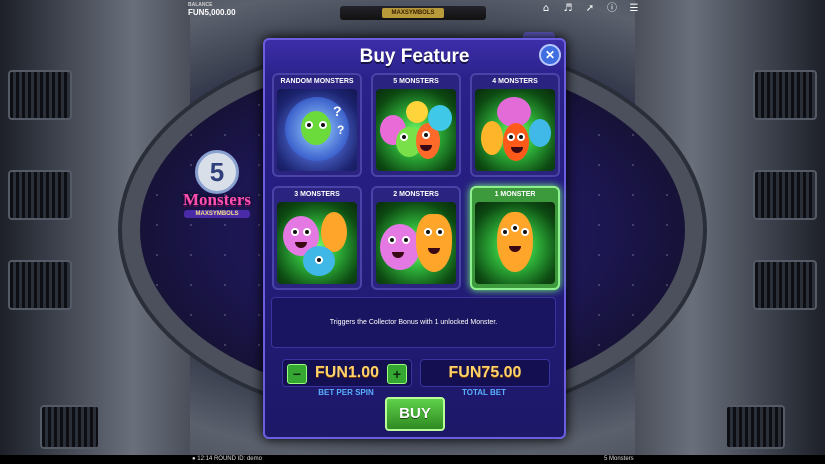  Describe the element at coordinates (550, 55) in the screenshot. I see `close-icon: ✕` at that location.